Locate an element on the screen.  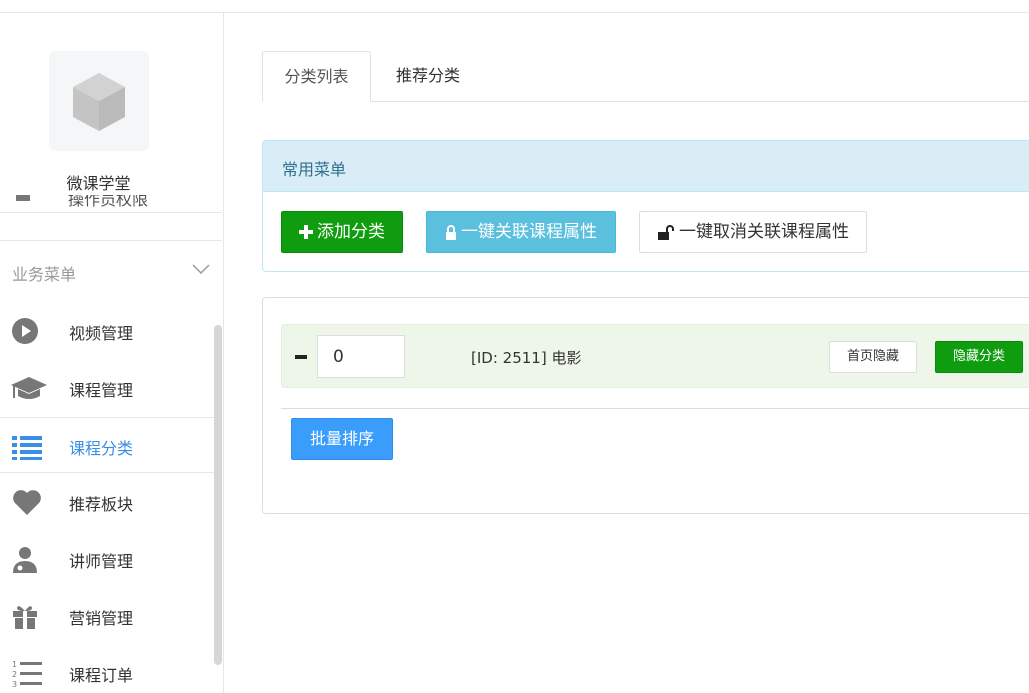
sidebar-item-teacher: 讲师管理 is located at coordinates (111, 559).